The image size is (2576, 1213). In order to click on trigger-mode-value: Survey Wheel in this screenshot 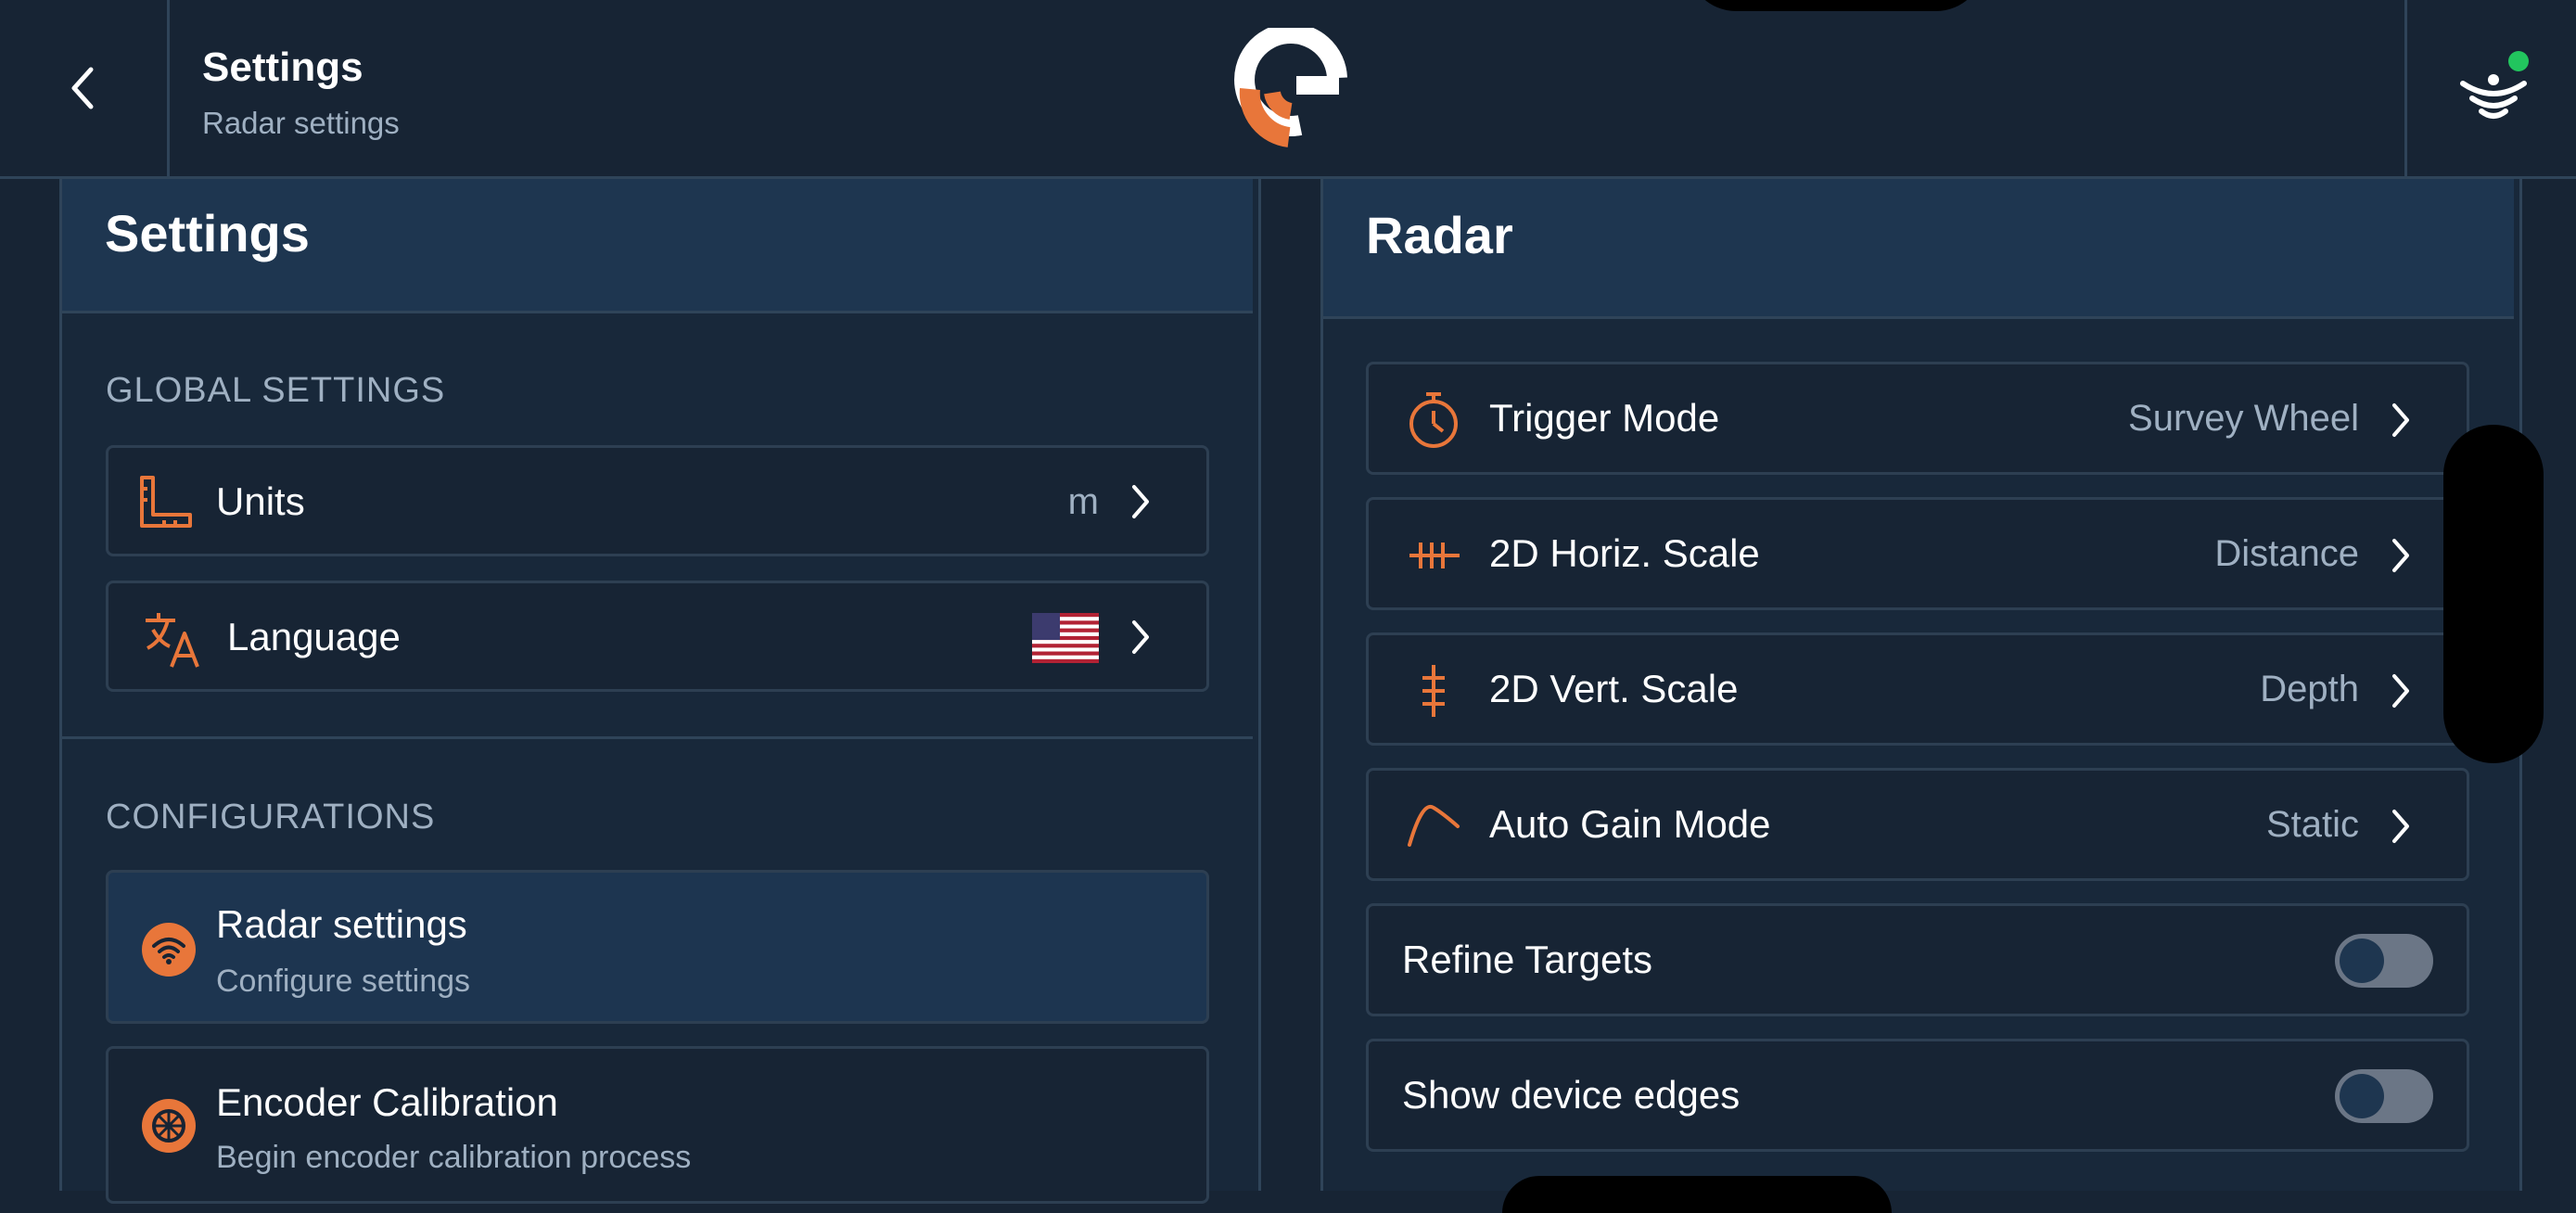, I will do `click(2244, 419)`.